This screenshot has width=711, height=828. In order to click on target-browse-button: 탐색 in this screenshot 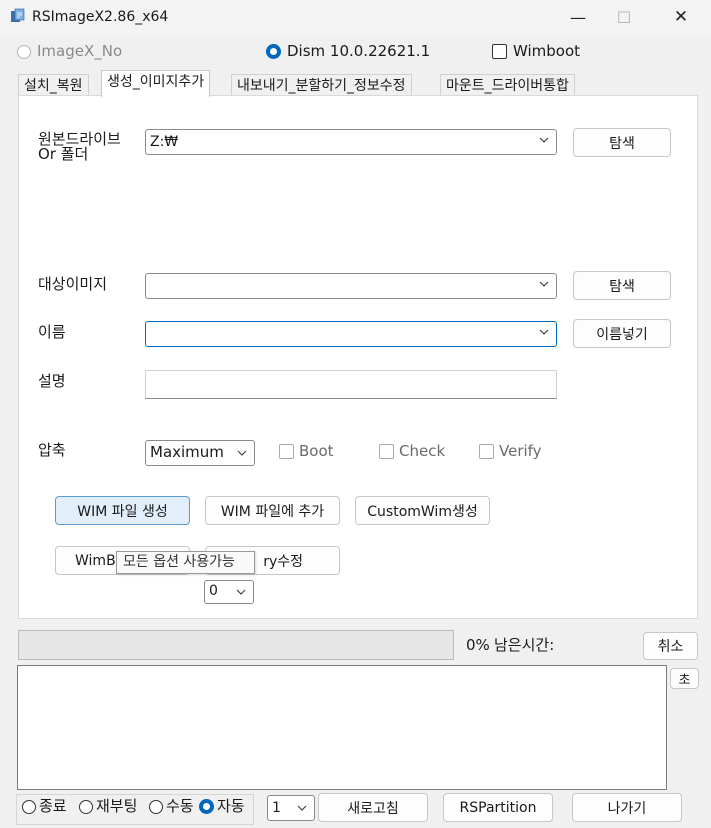, I will do `click(622, 285)`.